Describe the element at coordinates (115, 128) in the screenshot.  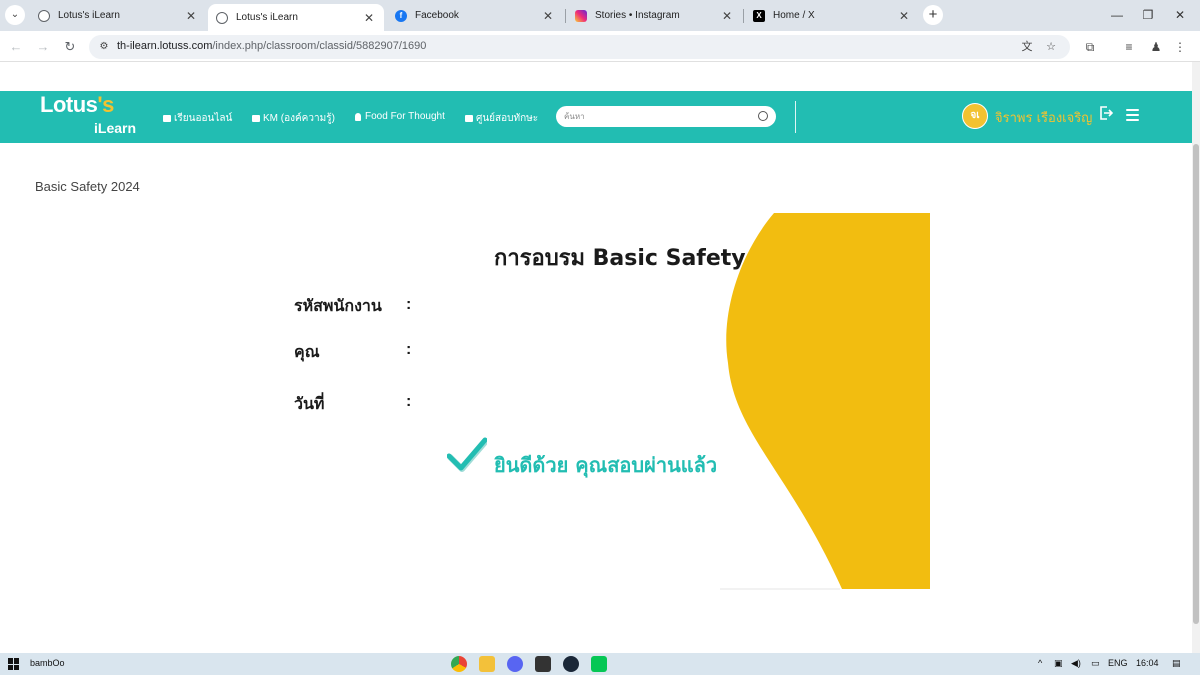
I see `logo-subtitle: iLearn` at that location.